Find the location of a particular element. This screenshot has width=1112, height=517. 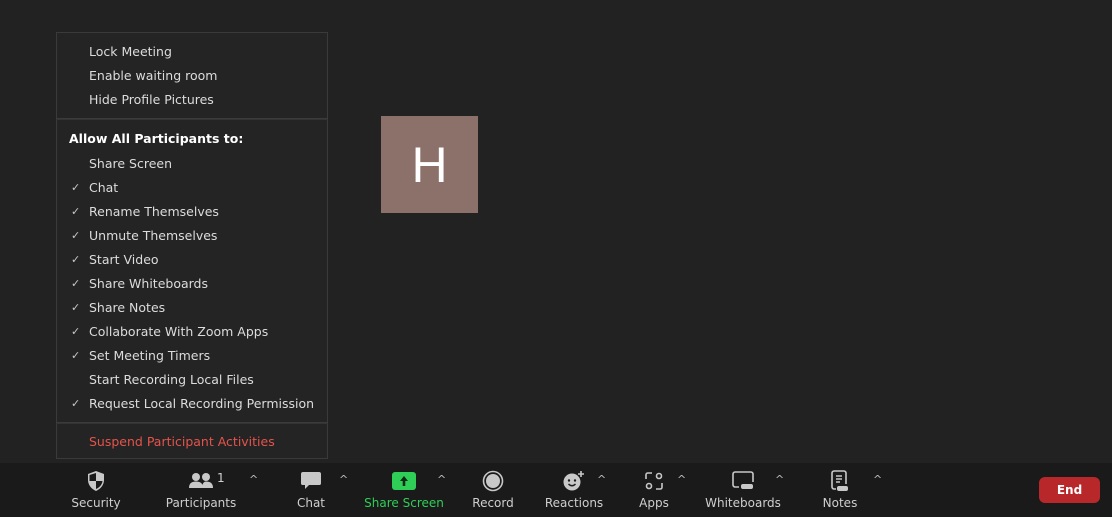

menu-item-chat: ✓ Chat is located at coordinates (192, 188).